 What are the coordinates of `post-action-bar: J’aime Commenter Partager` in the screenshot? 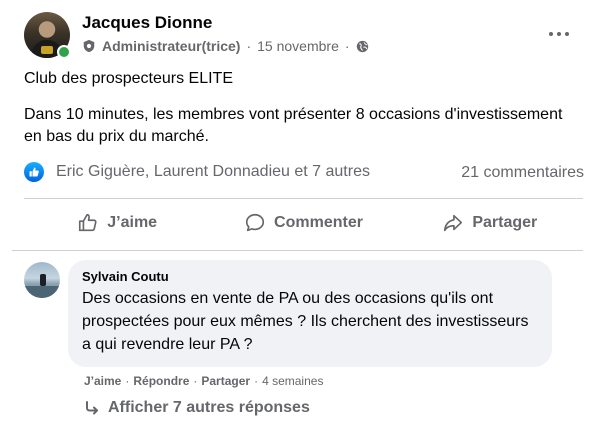 It's located at (303, 223).